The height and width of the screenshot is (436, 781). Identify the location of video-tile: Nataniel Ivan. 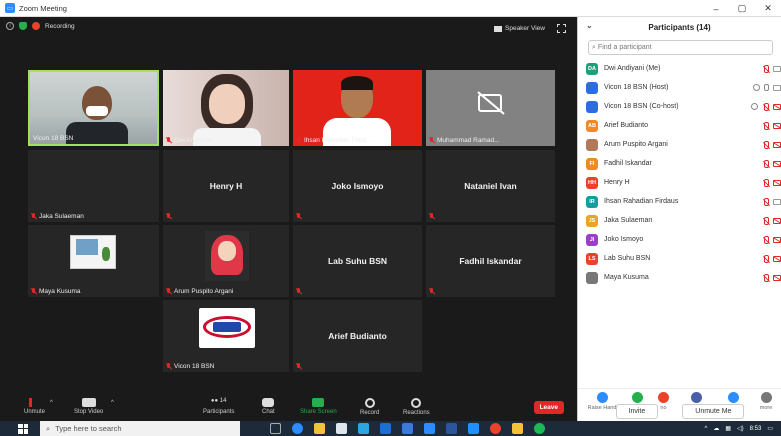
(490, 186).